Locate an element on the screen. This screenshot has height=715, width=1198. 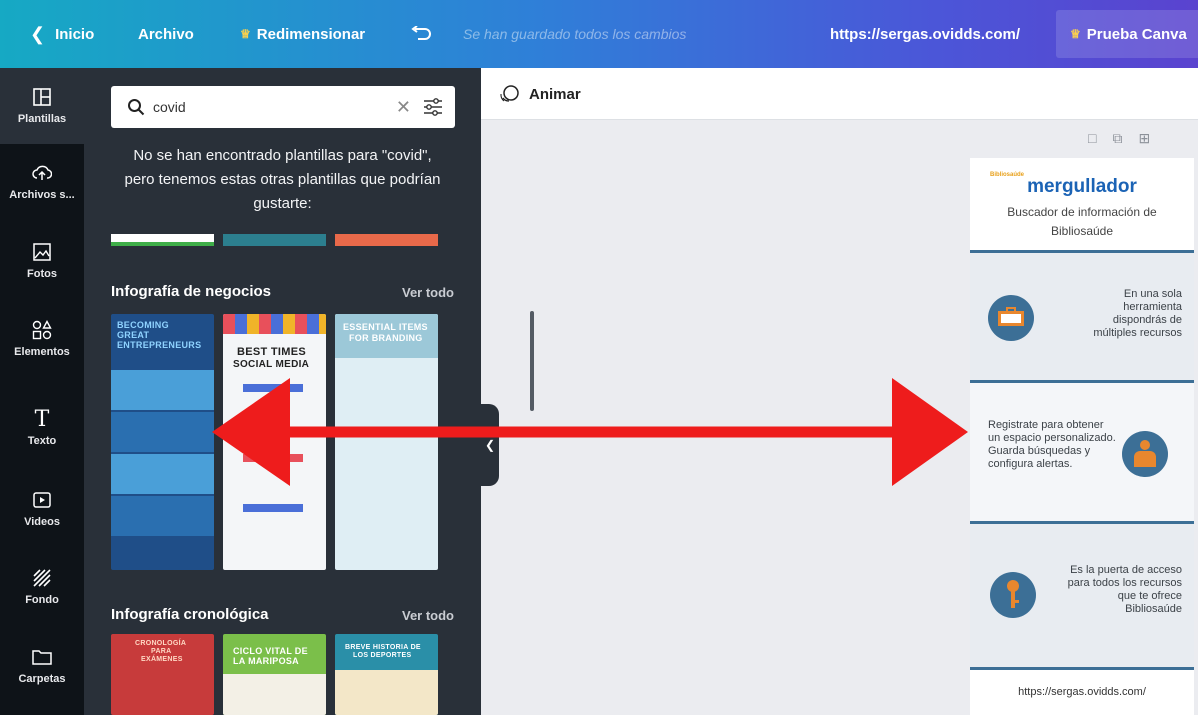
rail-item-folders: Carpetas is located at coordinates (42, 666).